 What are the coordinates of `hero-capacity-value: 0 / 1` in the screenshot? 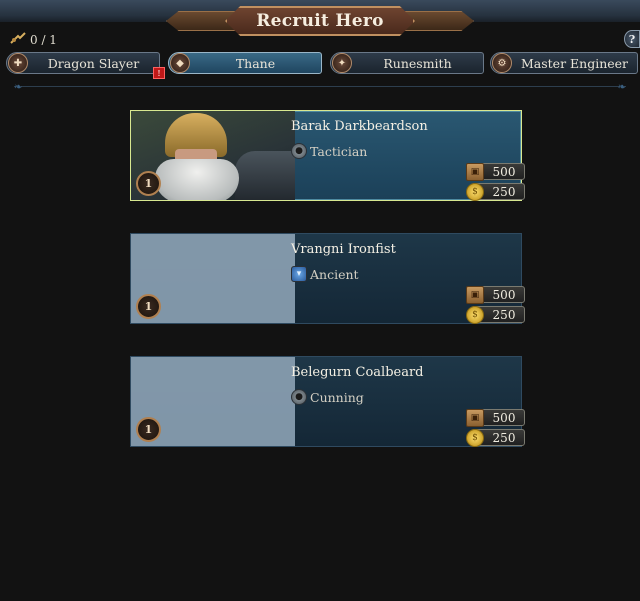 It's located at (43, 39).